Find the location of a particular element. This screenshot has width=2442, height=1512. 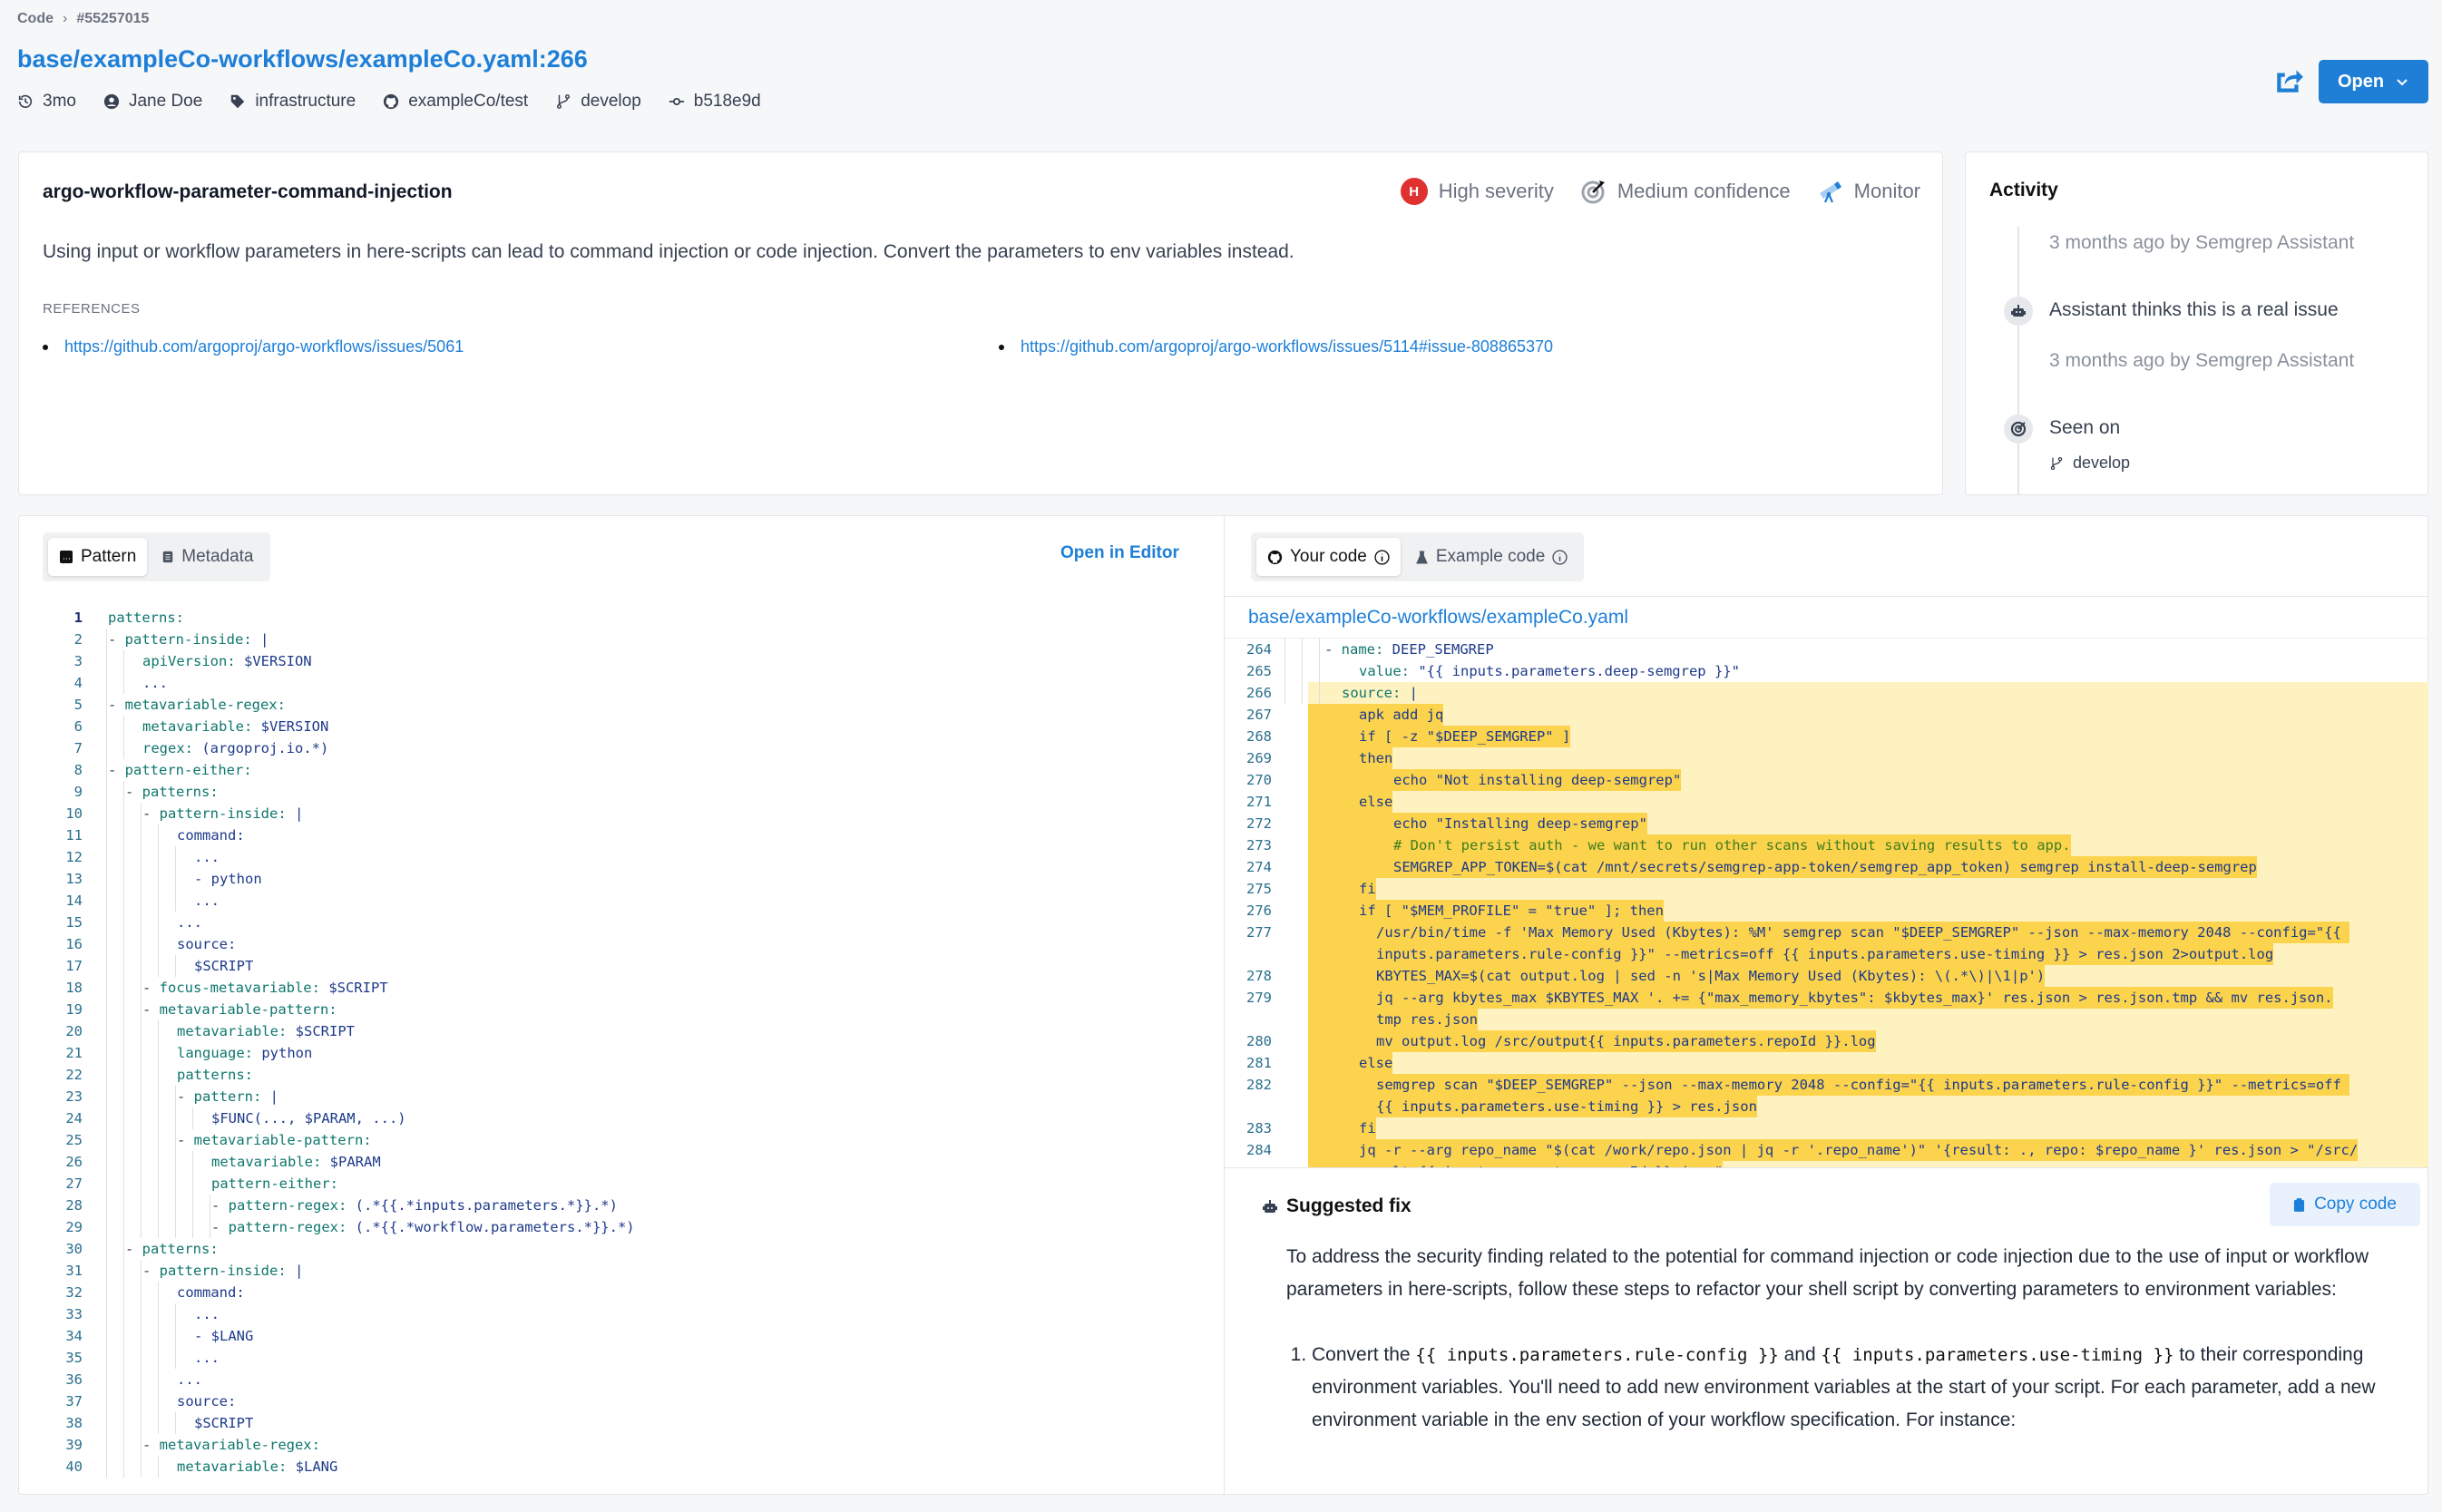

code-text: - python is located at coordinates (228, 879).